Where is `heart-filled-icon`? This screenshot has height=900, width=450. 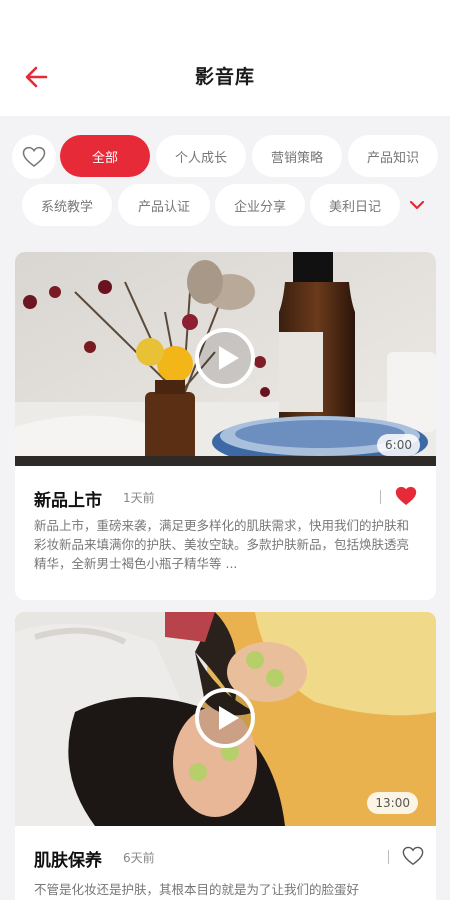
heart-filled-icon is located at coordinates (406, 495).